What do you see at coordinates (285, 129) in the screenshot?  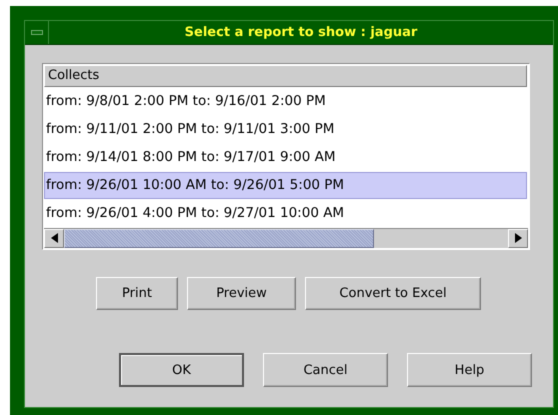 I see `report-row: from: 9/11/01 2:00 PM to: 9/11/01 3:00 PM` at bounding box center [285, 129].